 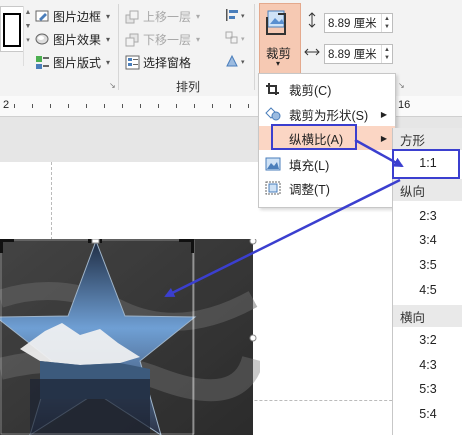 I want to click on picture-border-icon, so click(x=42, y=15).